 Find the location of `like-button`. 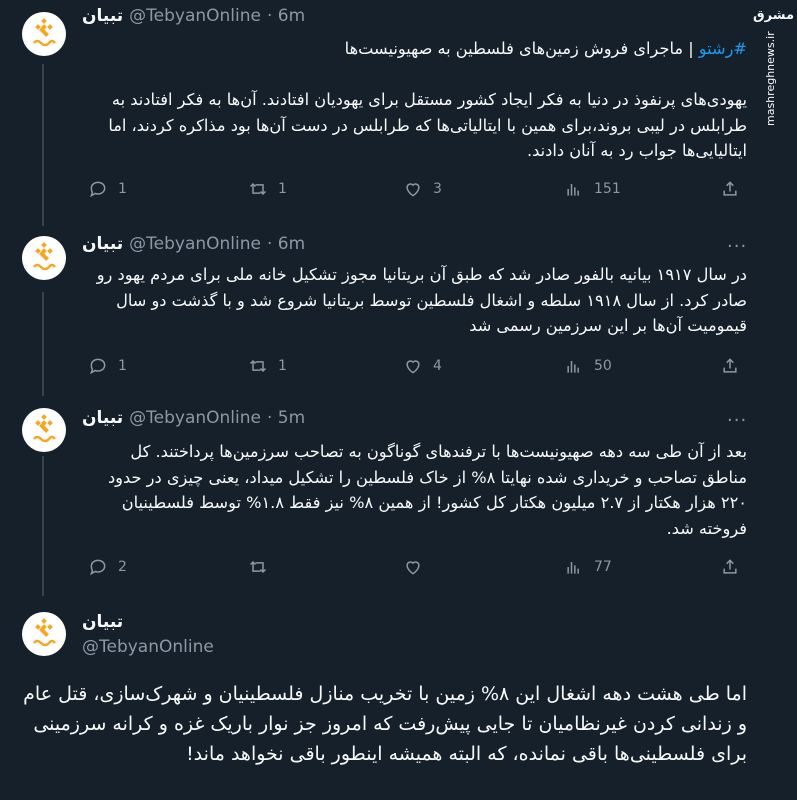

like-button is located at coordinates (418, 567).